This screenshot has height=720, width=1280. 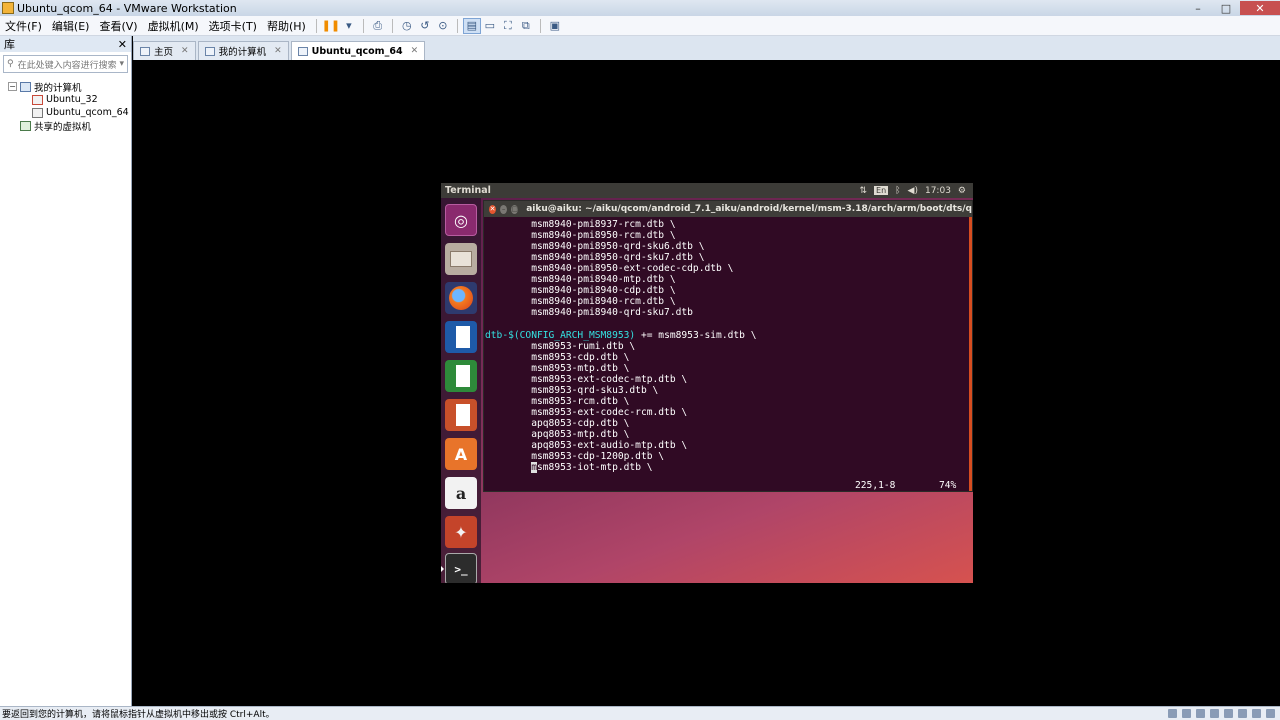 I want to click on computer-icon, so click(x=209, y=51).